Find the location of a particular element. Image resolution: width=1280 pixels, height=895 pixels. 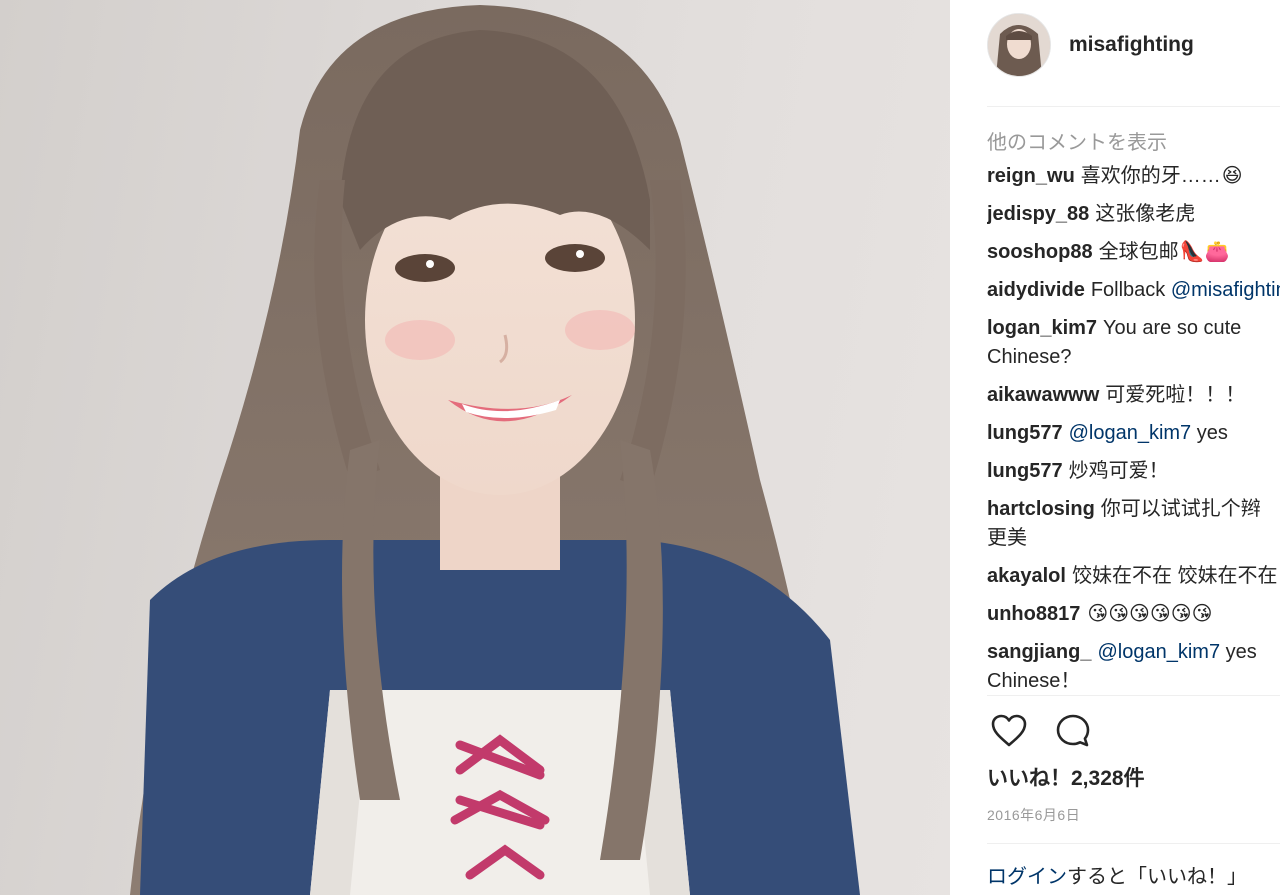

laughing-emoji-icon: 😆 is located at coordinates (1232, 176).